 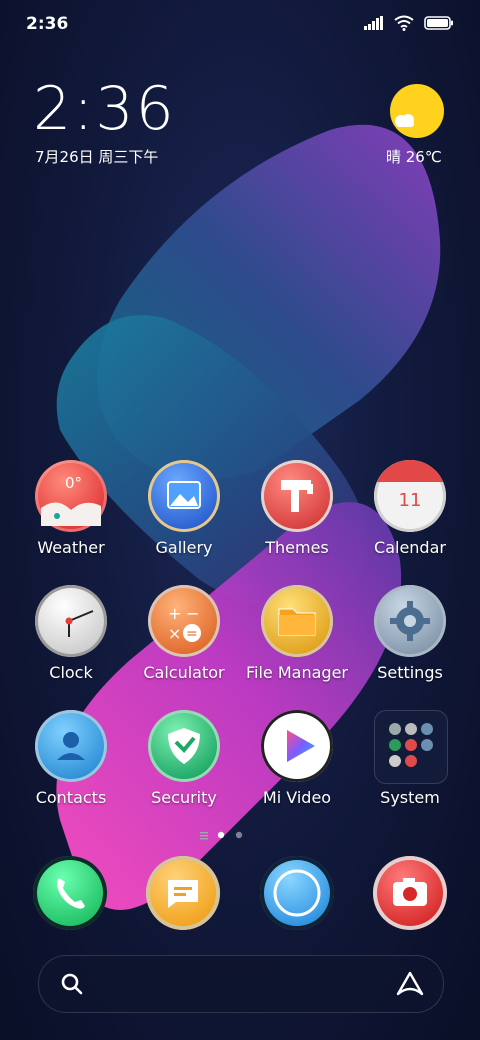 What do you see at coordinates (70, 893) in the screenshot?
I see `phone-icon` at bounding box center [70, 893].